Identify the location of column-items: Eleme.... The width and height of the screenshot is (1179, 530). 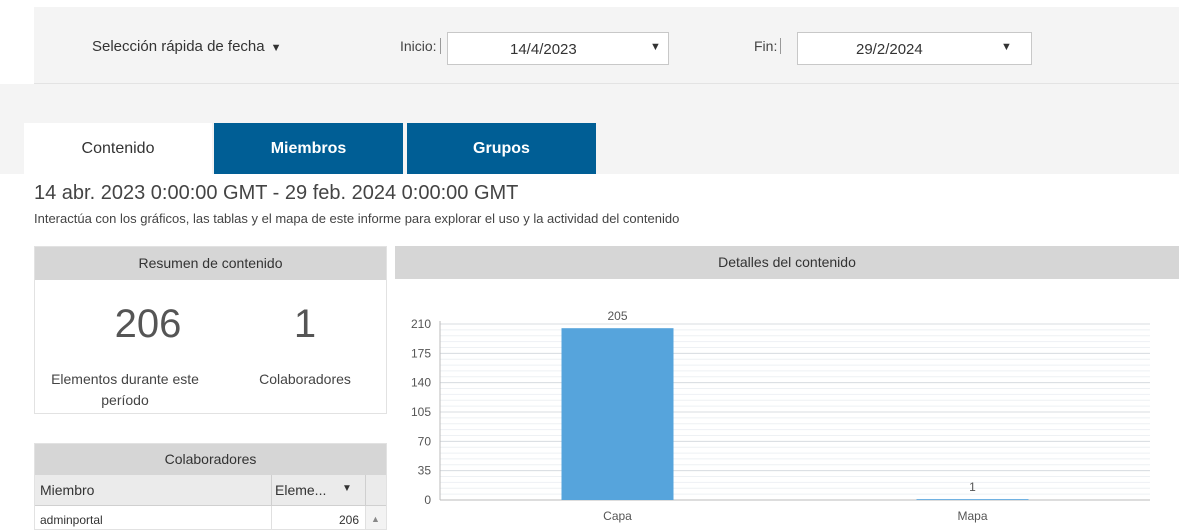
(300, 490).